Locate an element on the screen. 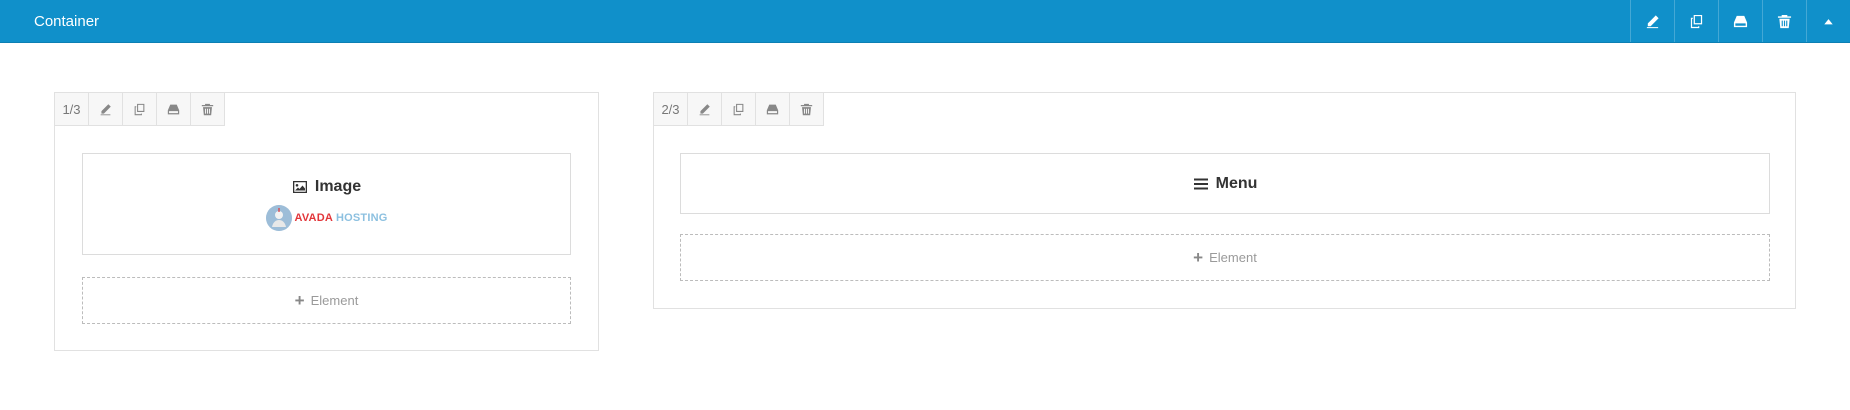 The image size is (1850, 410). clone-container-button is located at coordinates (1696, 21).